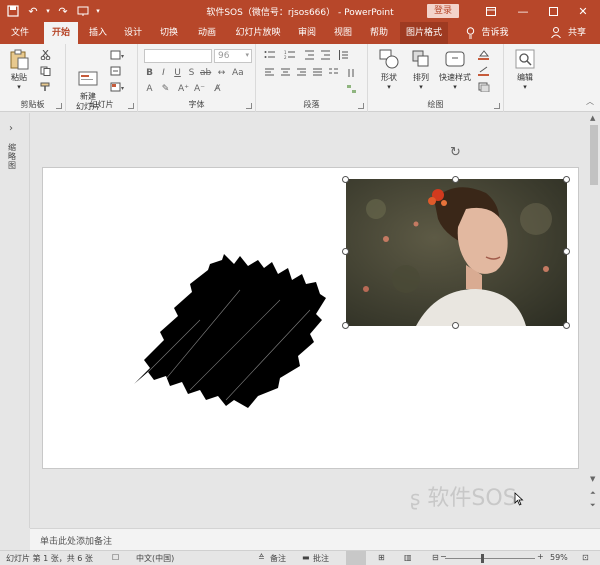 Image resolution: width=600 pixels, height=565 pixels. Describe the element at coordinates (343, 55) in the screenshot. I see `line-spacing-icon` at that location.